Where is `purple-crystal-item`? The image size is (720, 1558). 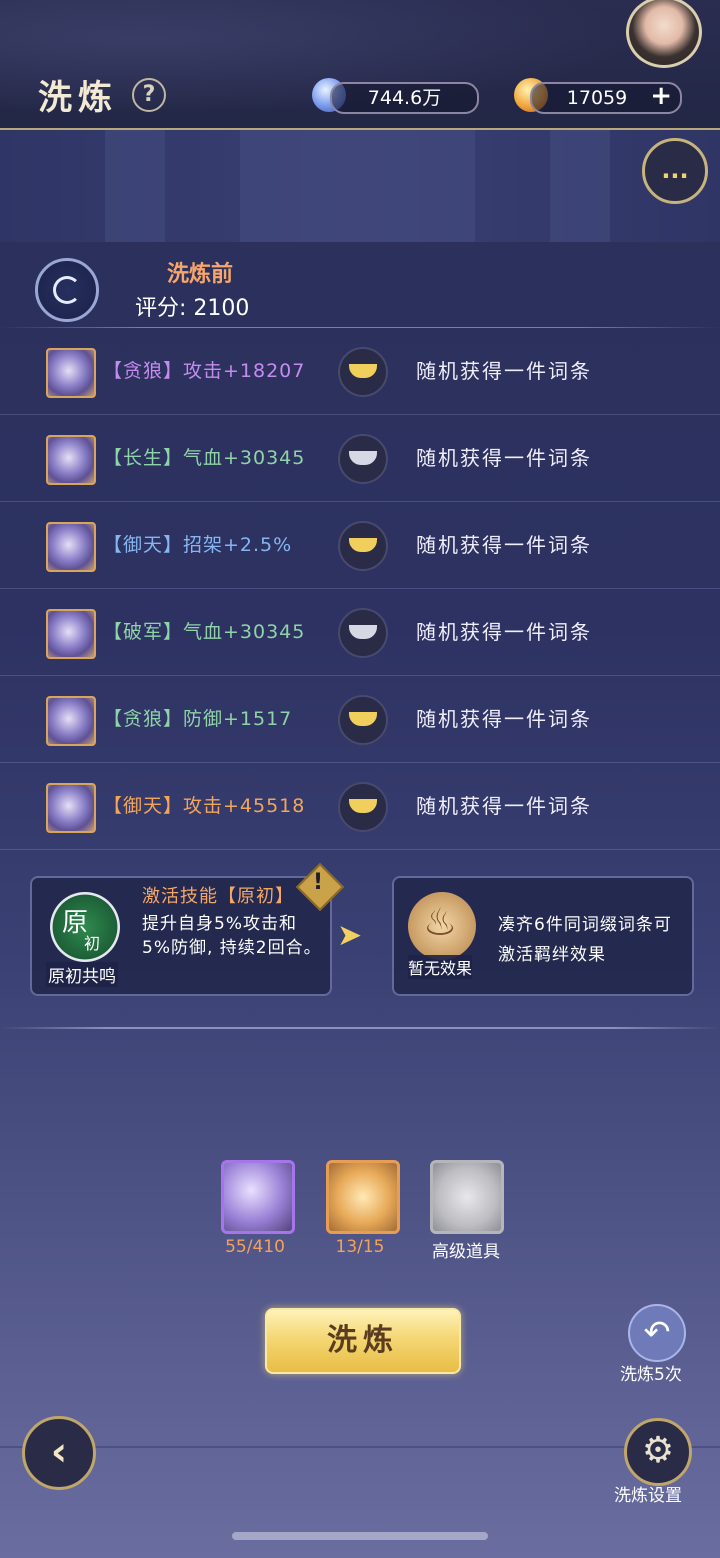 purple-crystal-item is located at coordinates (258, 1197).